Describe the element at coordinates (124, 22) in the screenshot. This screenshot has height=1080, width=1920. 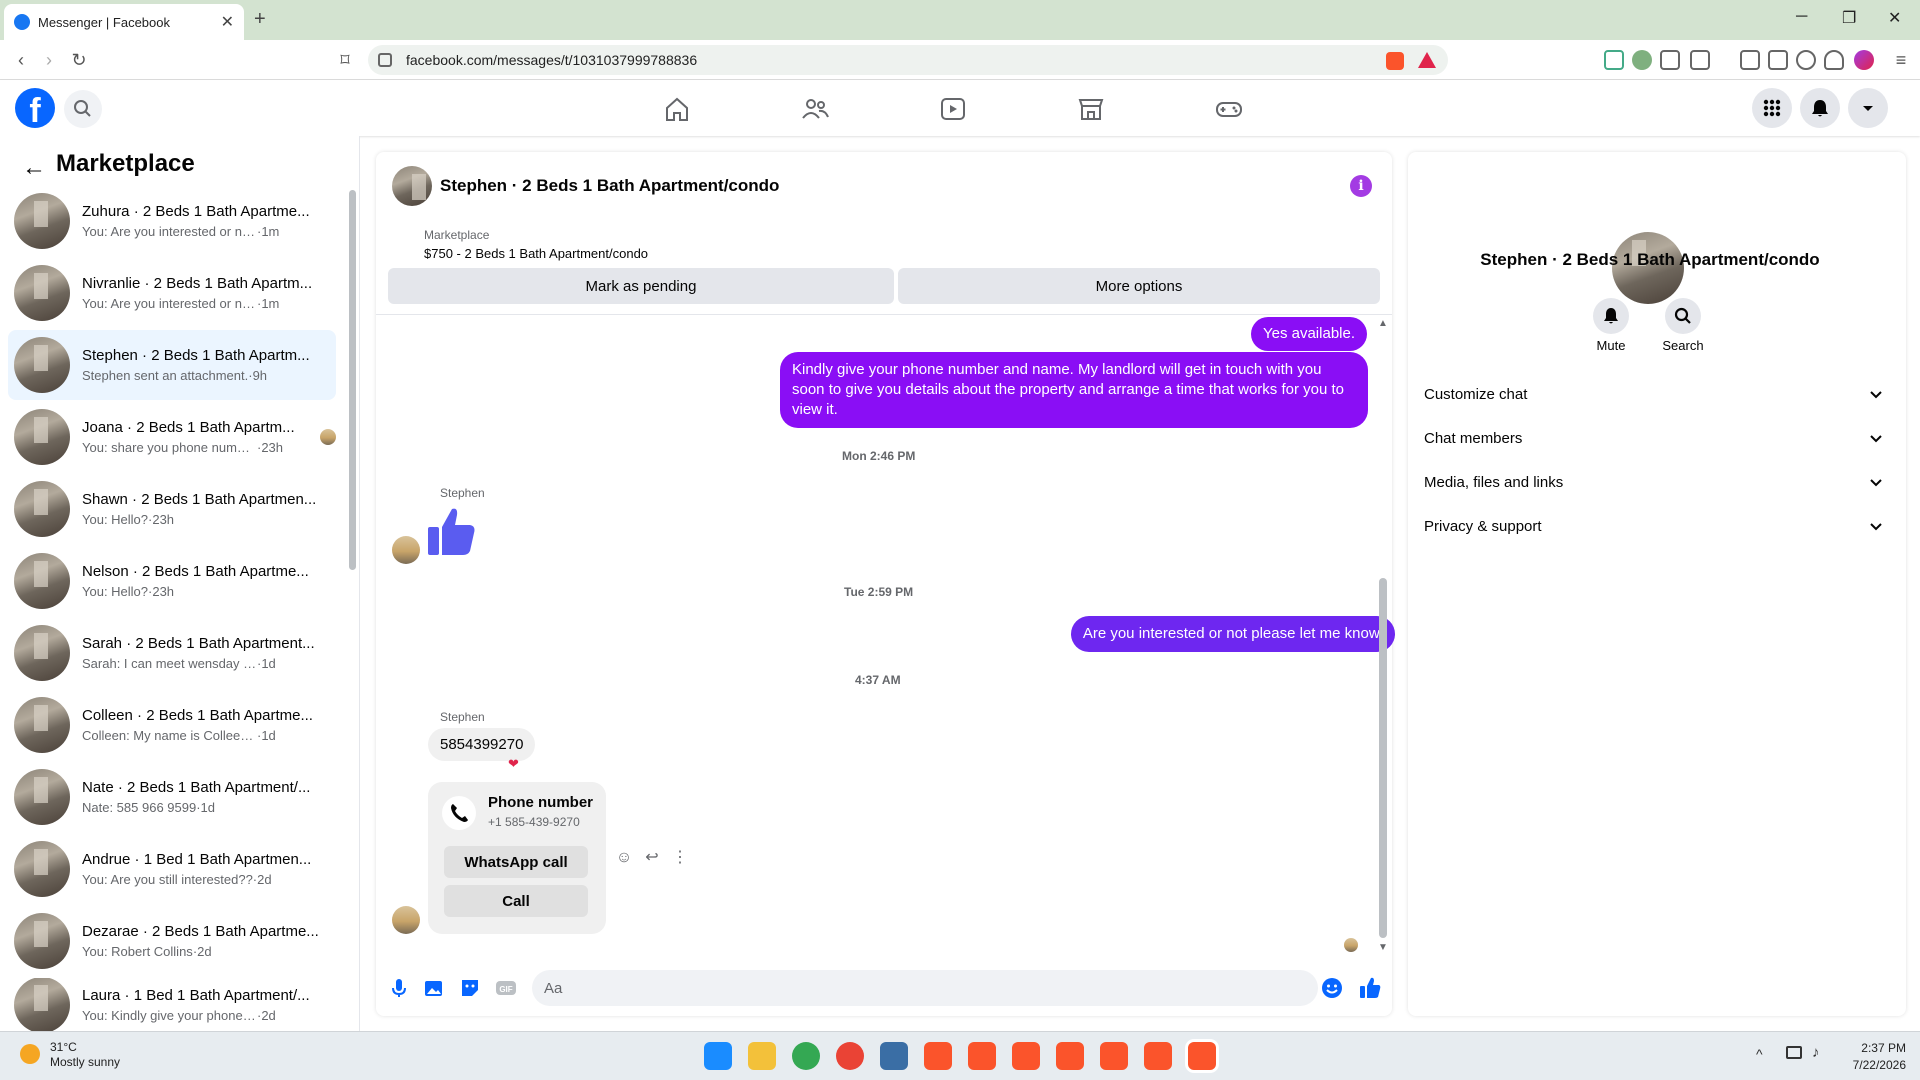
I see `browser-tab: Messenger | Facebook ✕` at that location.